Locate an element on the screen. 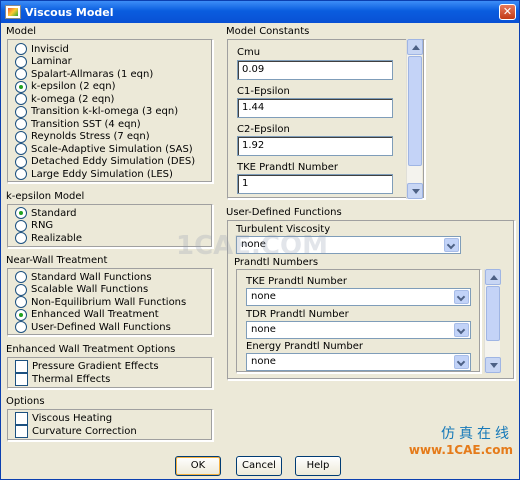 The width and height of the screenshot is (520, 480). radio-scalable-wall-functions: Scalable Wall Functions is located at coordinates (82, 289).